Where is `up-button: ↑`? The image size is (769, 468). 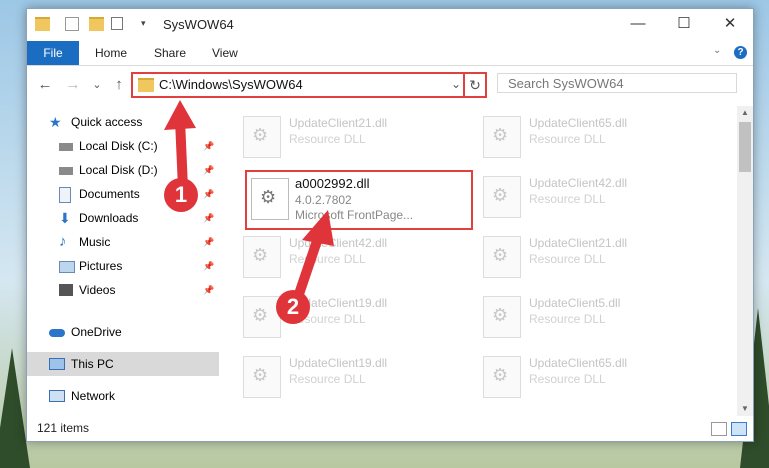
up-button: ↑ is located at coordinates (119, 85).